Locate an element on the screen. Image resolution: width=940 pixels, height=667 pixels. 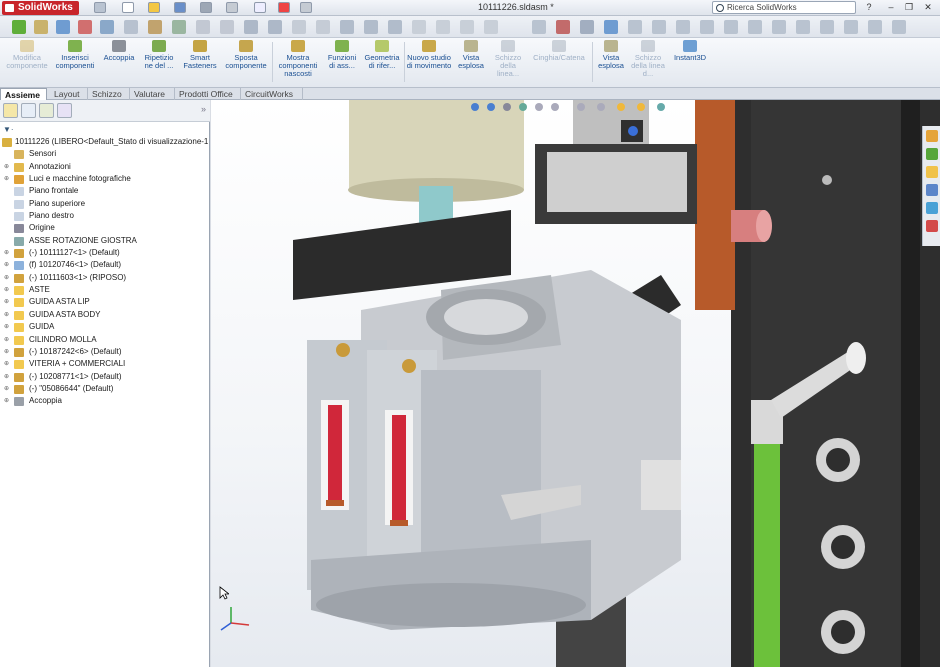
tree-item: ⊕ GUIDA ASTA LIP is located at coordinates (105, 302).